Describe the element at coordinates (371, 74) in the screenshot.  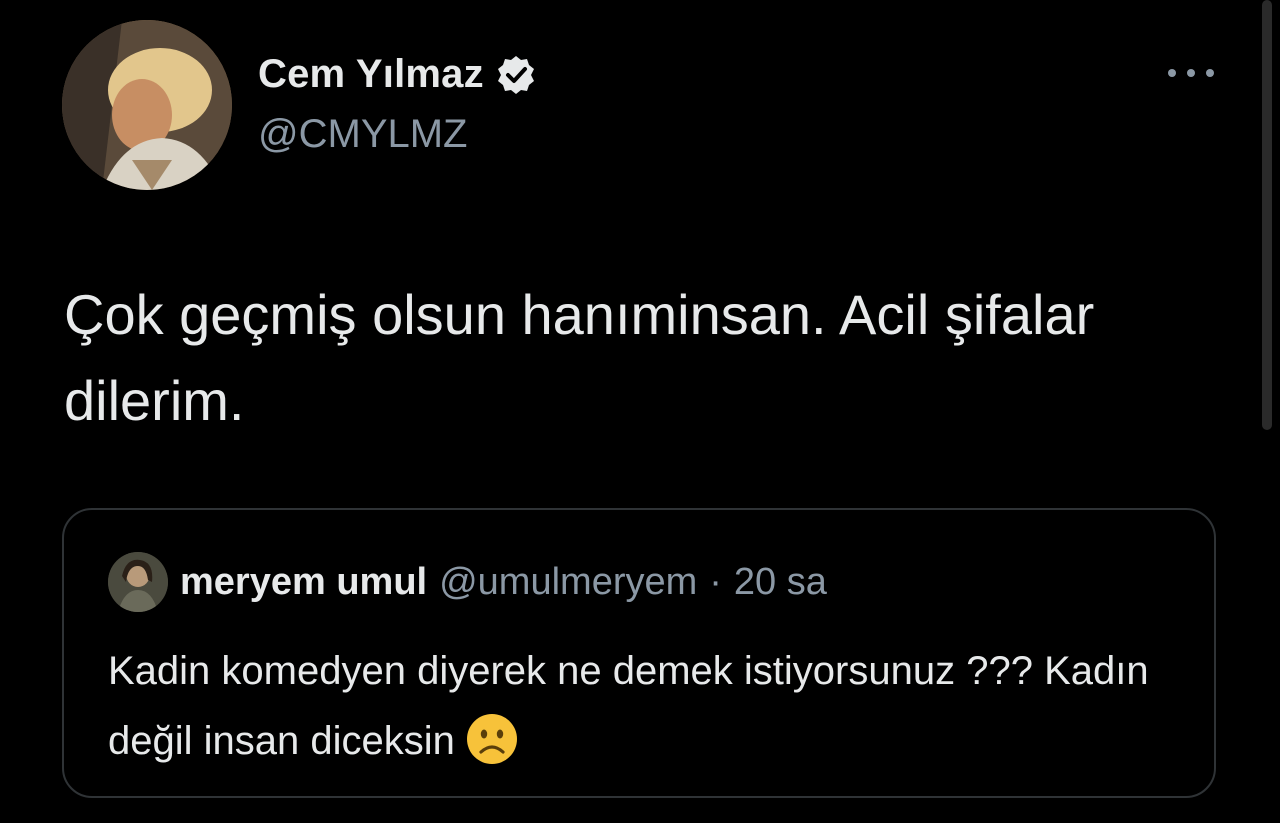
I see `author-display-name: Cem Yılmaz` at that location.